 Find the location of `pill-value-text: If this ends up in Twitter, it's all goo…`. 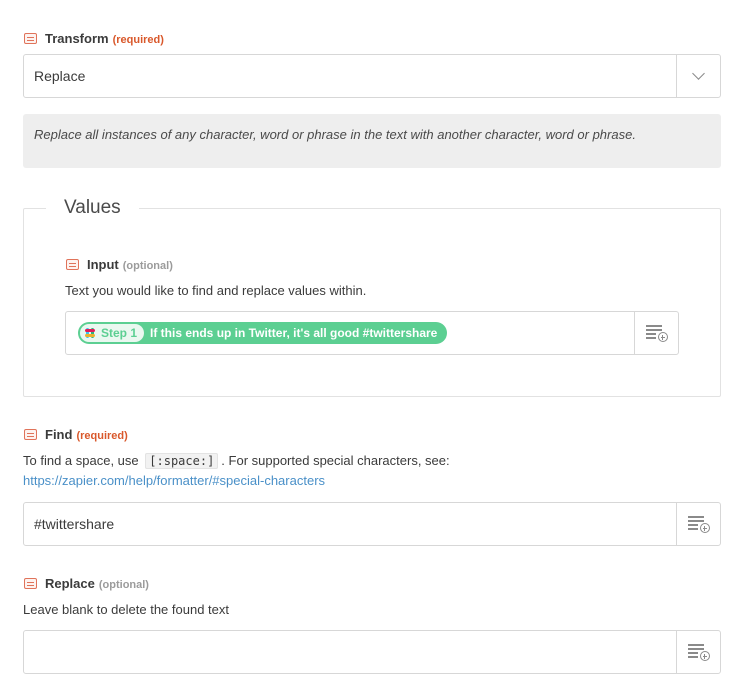

pill-value-text: If this ends up in Twitter, it's all goo… is located at coordinates (294, 333).